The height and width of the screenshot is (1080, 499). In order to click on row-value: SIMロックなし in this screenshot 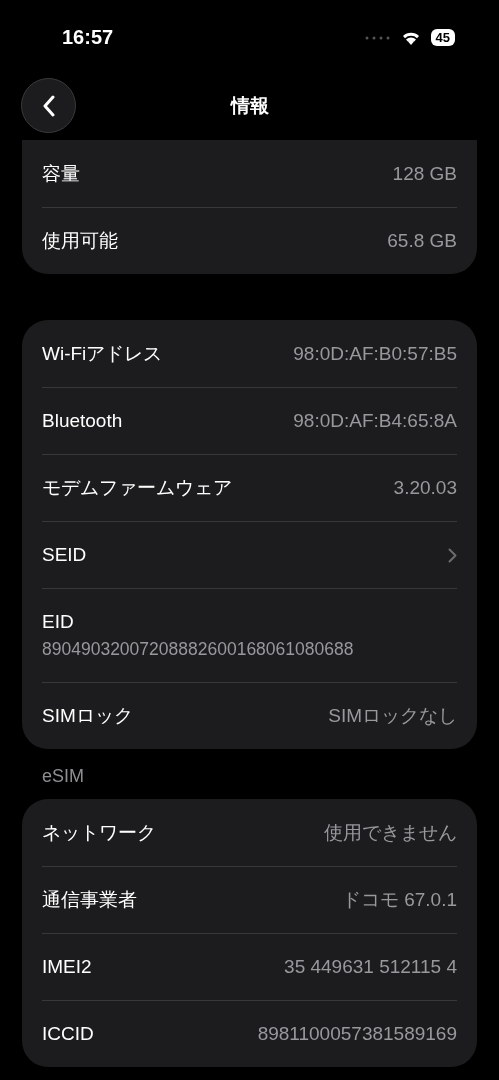, I will do `click(392, 716)`.